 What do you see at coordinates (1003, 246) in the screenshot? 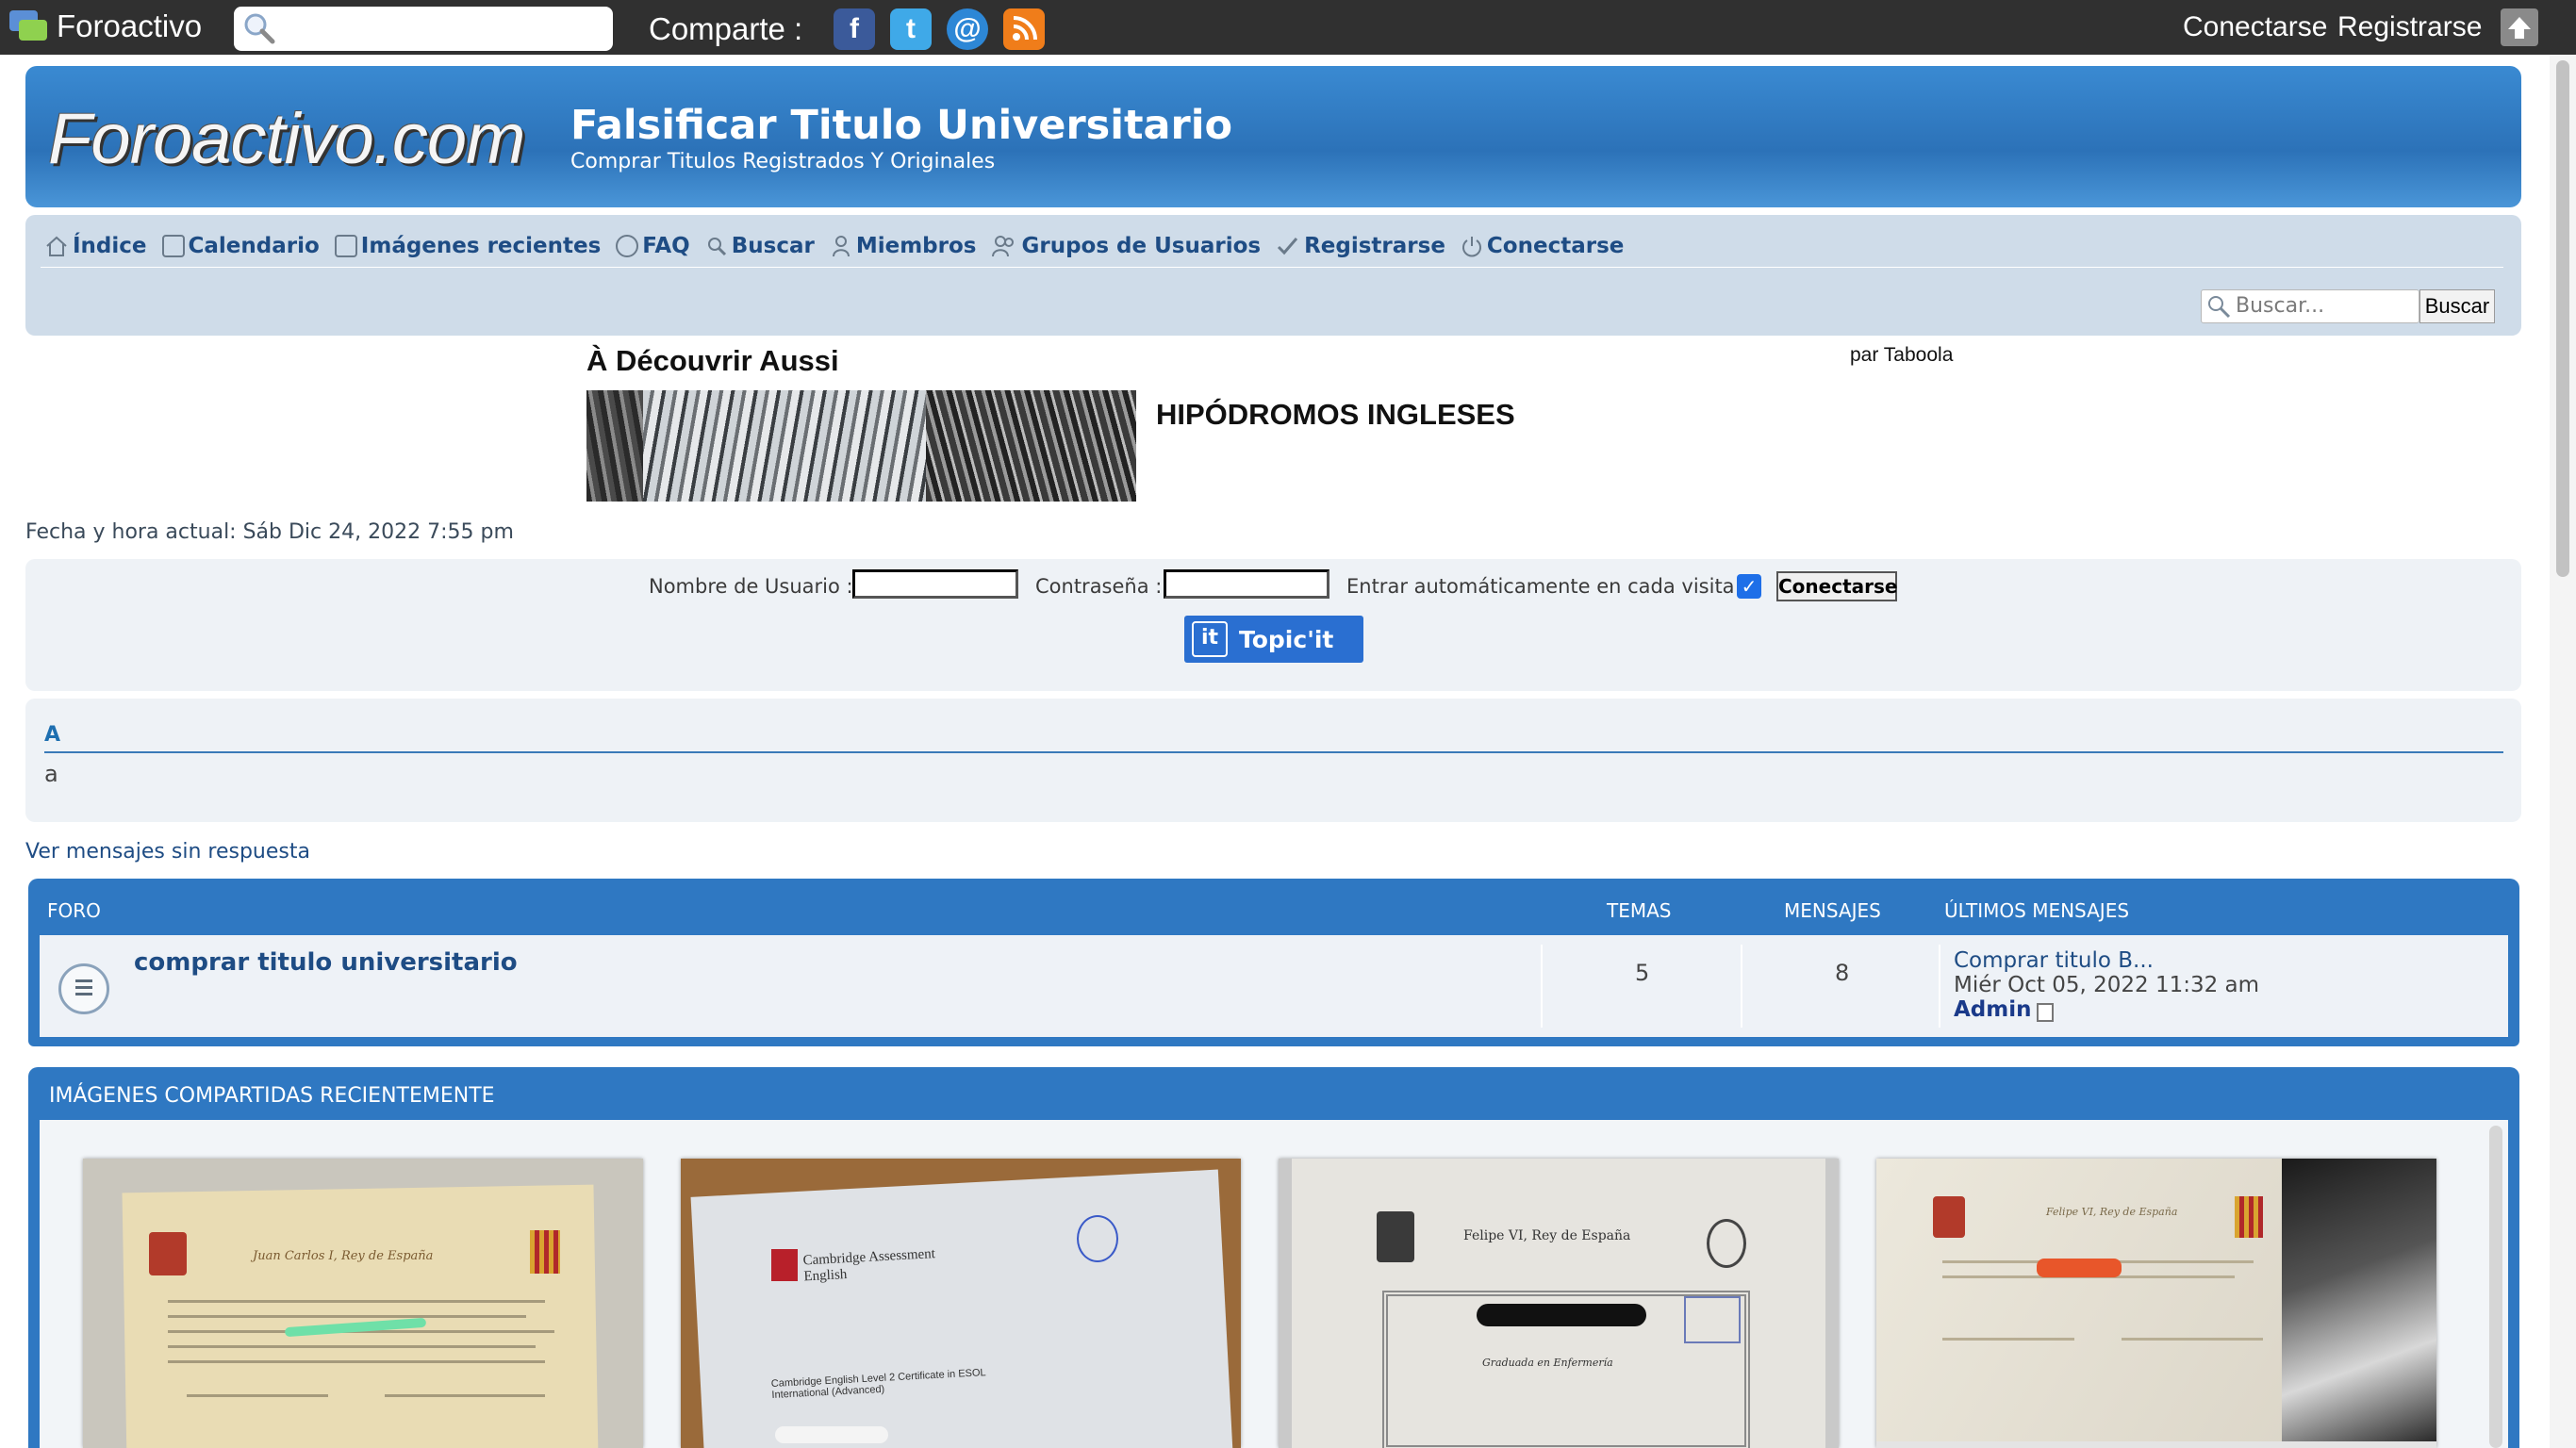
I see `groups-icon` at bounding box center [1003, 246].